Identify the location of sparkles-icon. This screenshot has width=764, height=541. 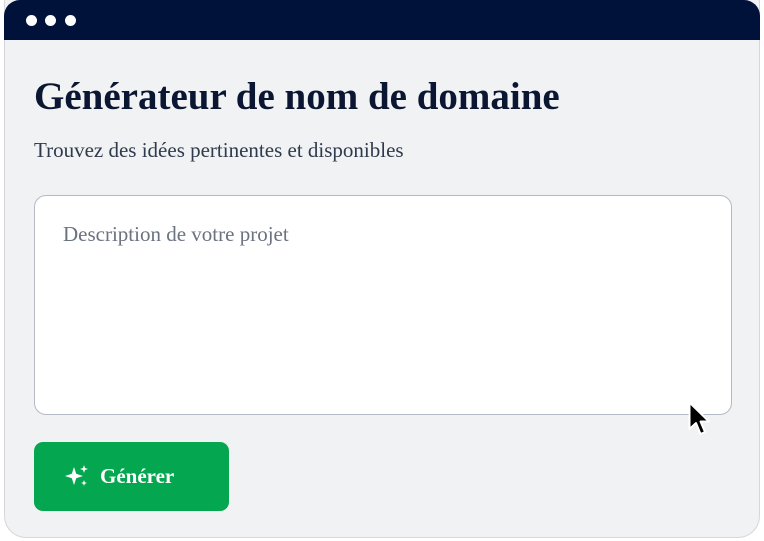
(76, 475).